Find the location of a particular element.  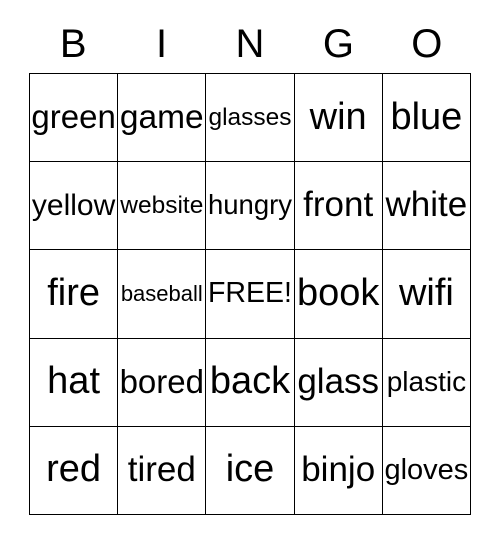

bingo-cell-label: game is located at coordinates (161, 117).